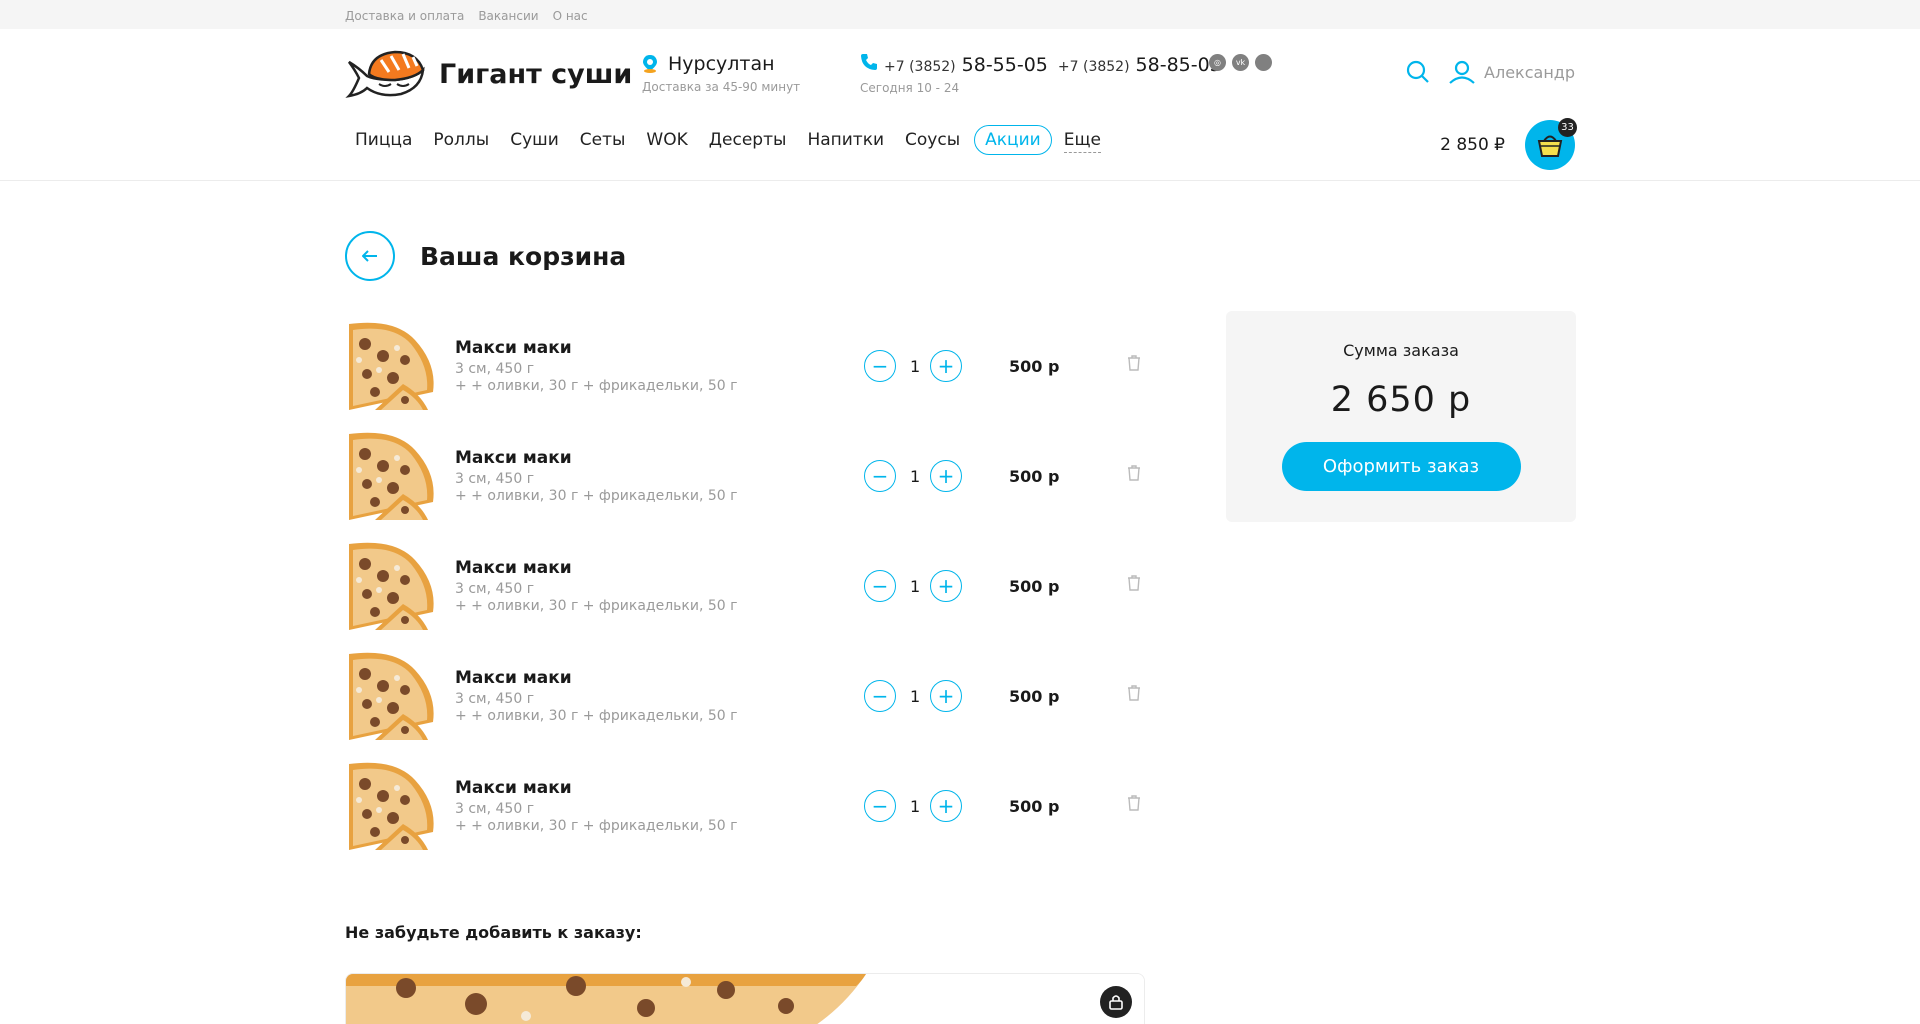 The image size is (1920, 1024). What do you see at coordinates (666, 140) in the screenshot?
I see `nav-item-wok: WOK` at bounding box center [666, 140].